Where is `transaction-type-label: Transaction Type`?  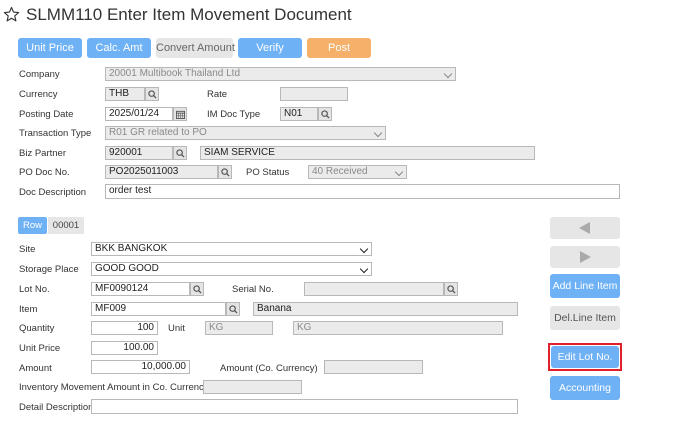 transaction-type-label: Transaction Type is located at coordinates (55, 133).